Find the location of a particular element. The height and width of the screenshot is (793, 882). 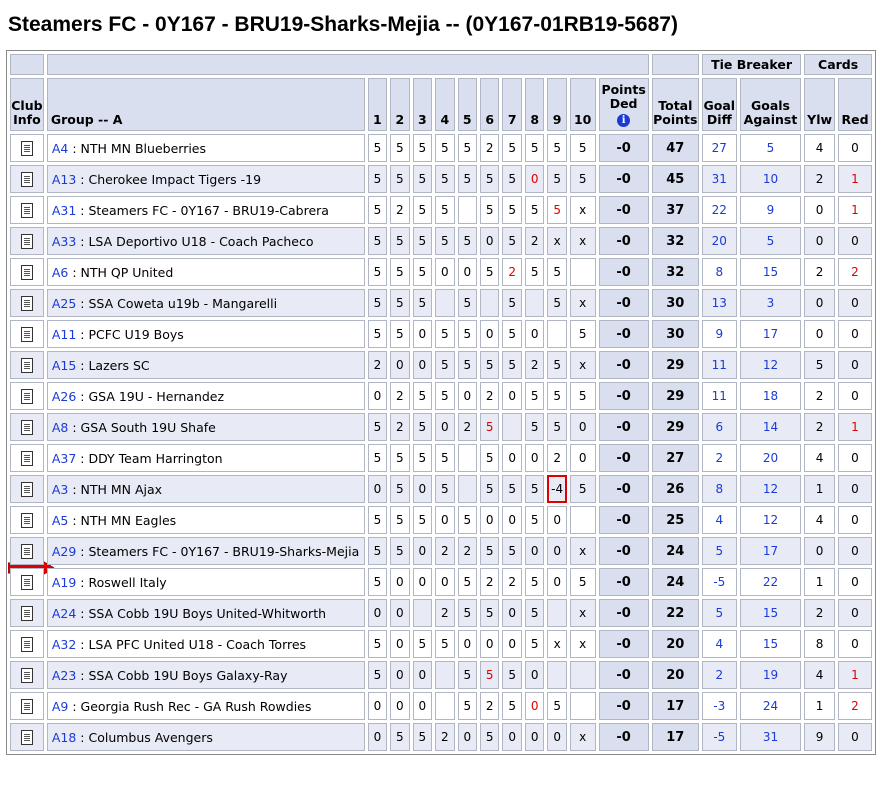

total-points-label: Total Points is located at coordinates (675, 112).